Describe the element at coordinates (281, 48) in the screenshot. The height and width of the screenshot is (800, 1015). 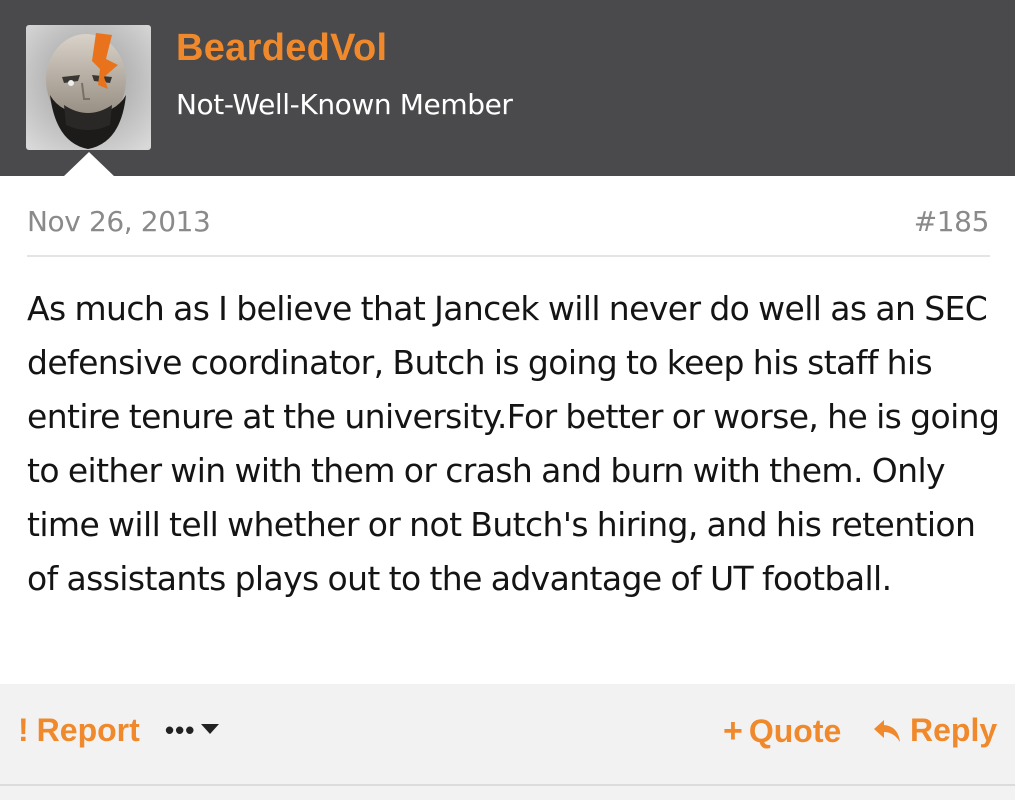
I see `username-link: BeardedVol` at that location.